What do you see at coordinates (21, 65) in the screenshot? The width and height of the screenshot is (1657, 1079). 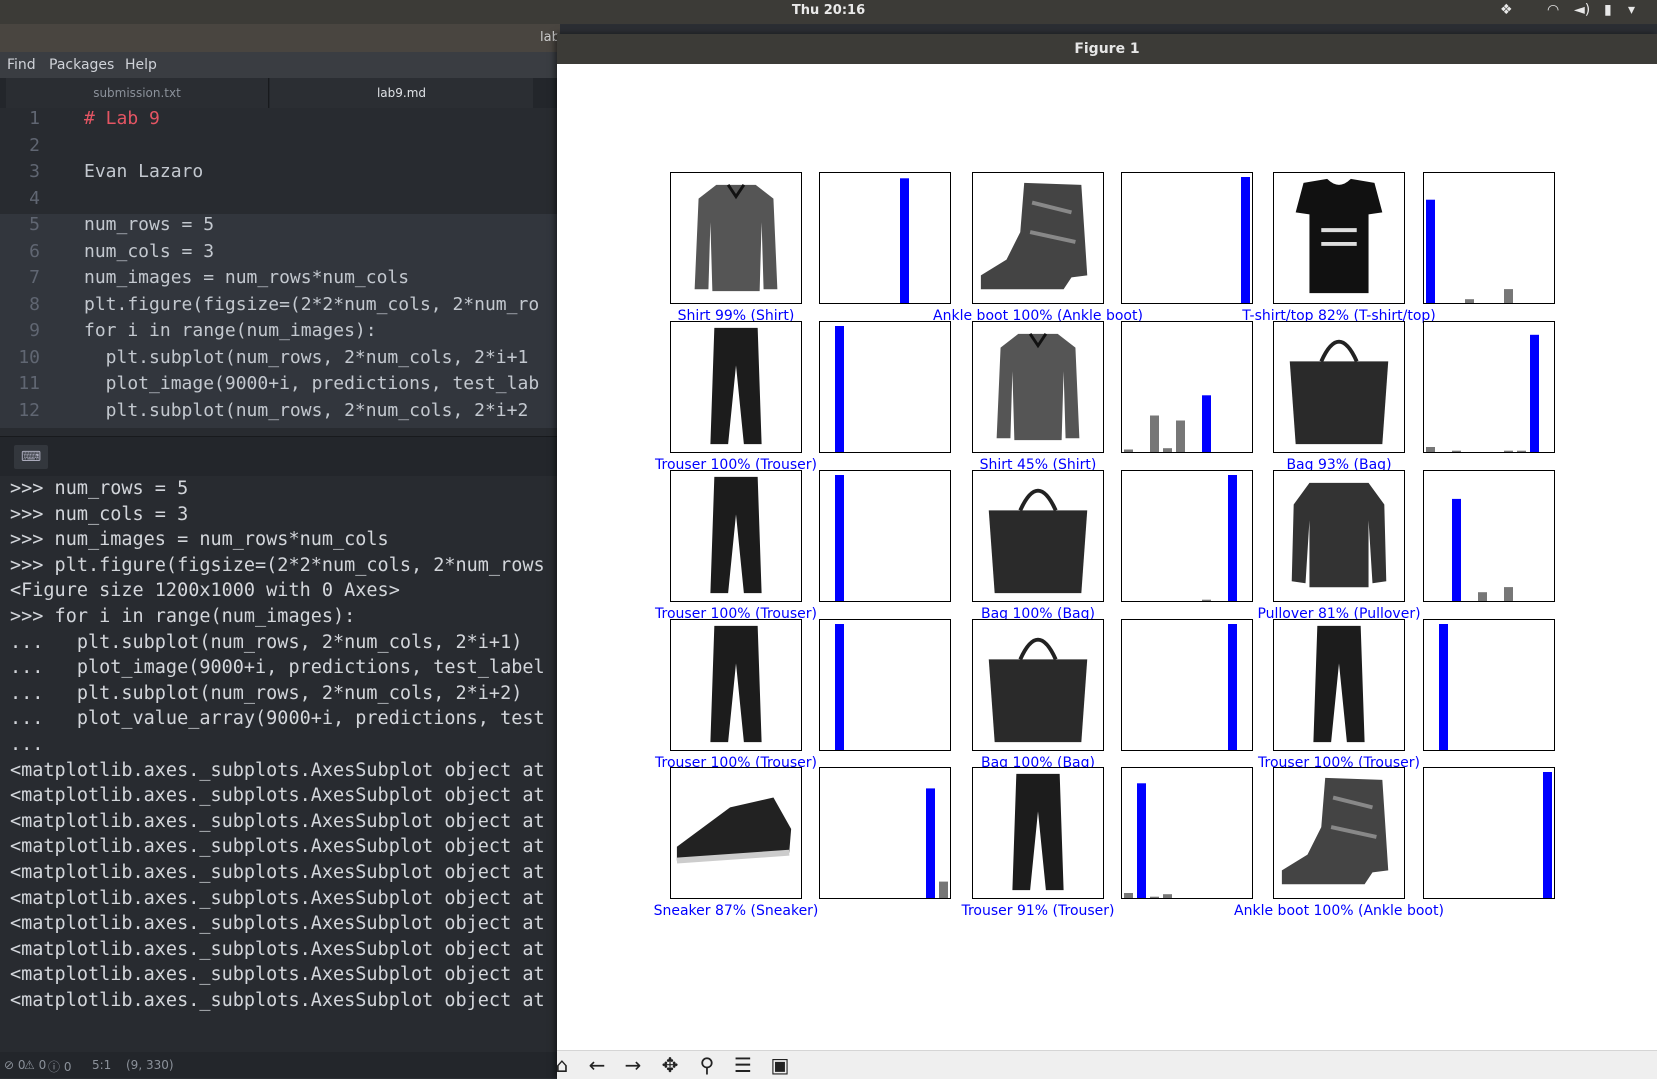 I see `menu-find: Find` at bounding box center [21, 65].